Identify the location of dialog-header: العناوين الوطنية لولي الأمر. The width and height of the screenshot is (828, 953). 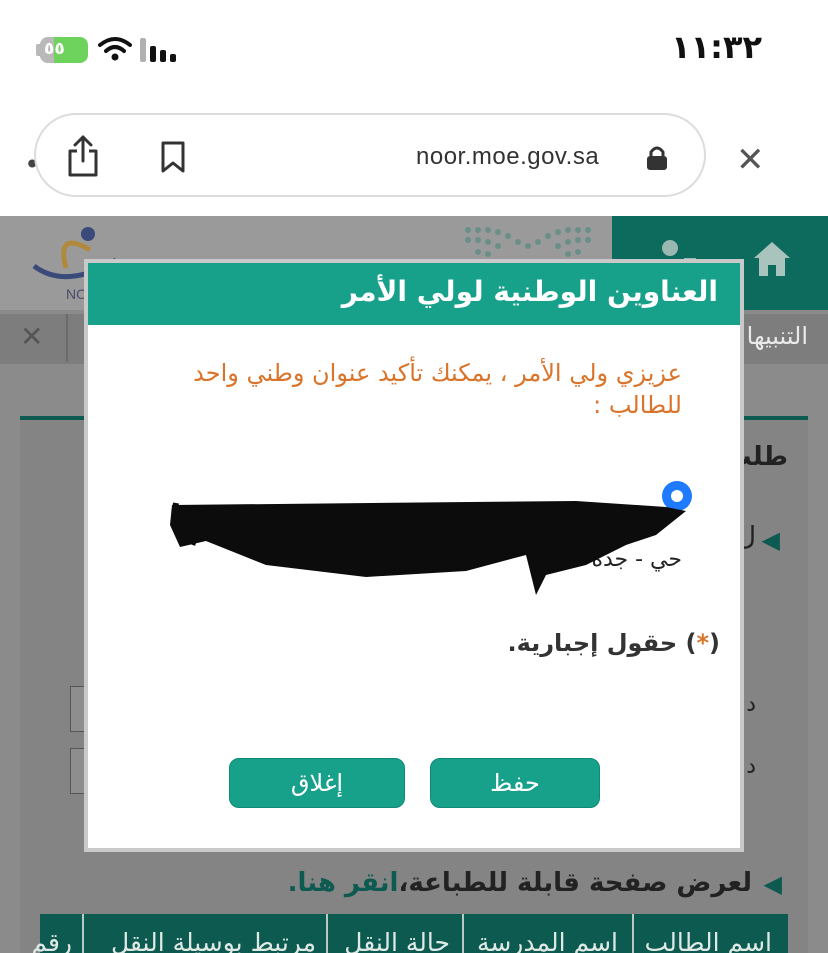
(414, 294).